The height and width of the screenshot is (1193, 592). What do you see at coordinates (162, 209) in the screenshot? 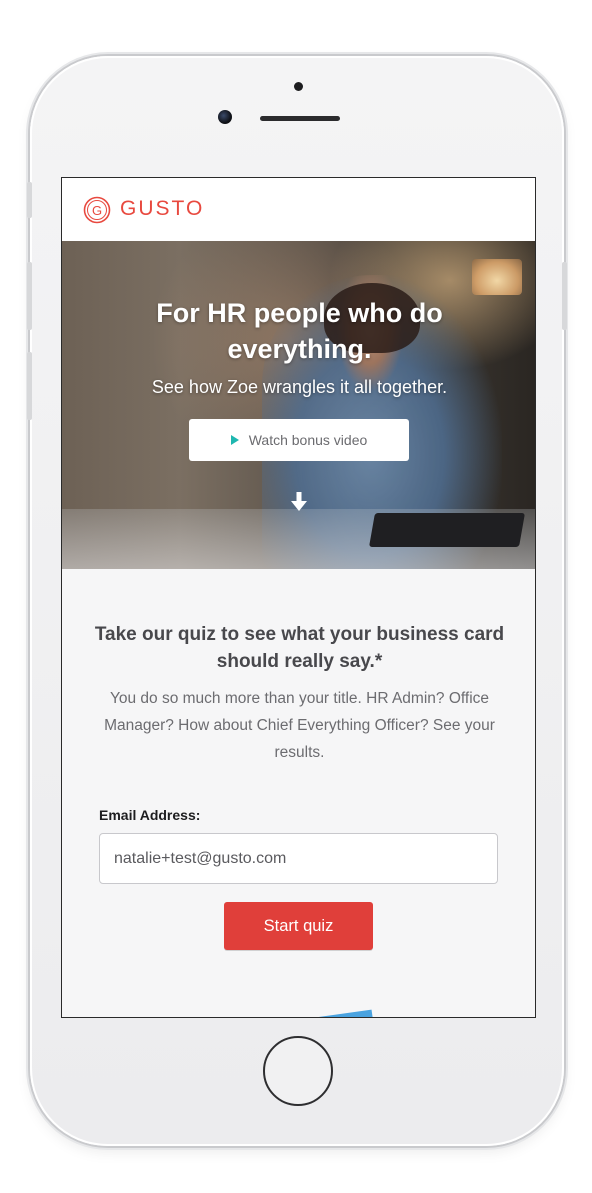
I see `gusto-logo-text: GUSTO` at bounding box center [162, 209].